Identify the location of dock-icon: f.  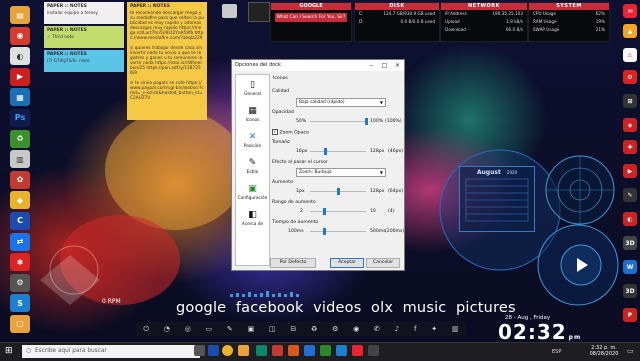
(415, 329).